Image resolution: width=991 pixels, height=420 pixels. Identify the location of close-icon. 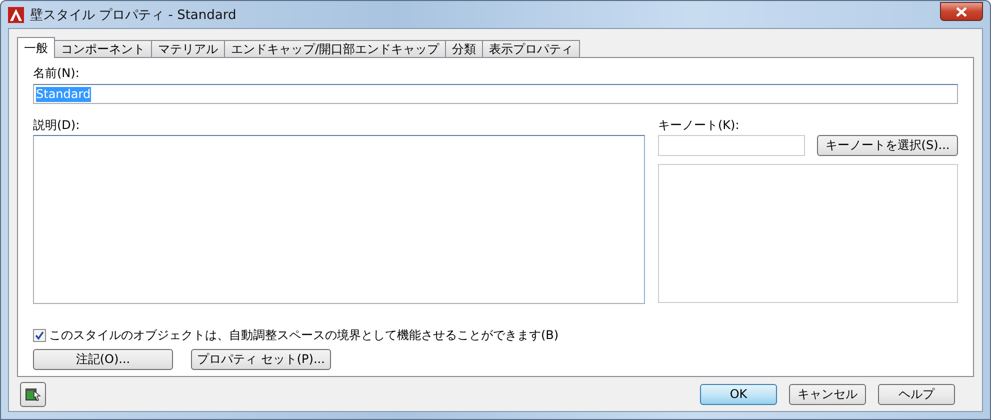
(961, 11).